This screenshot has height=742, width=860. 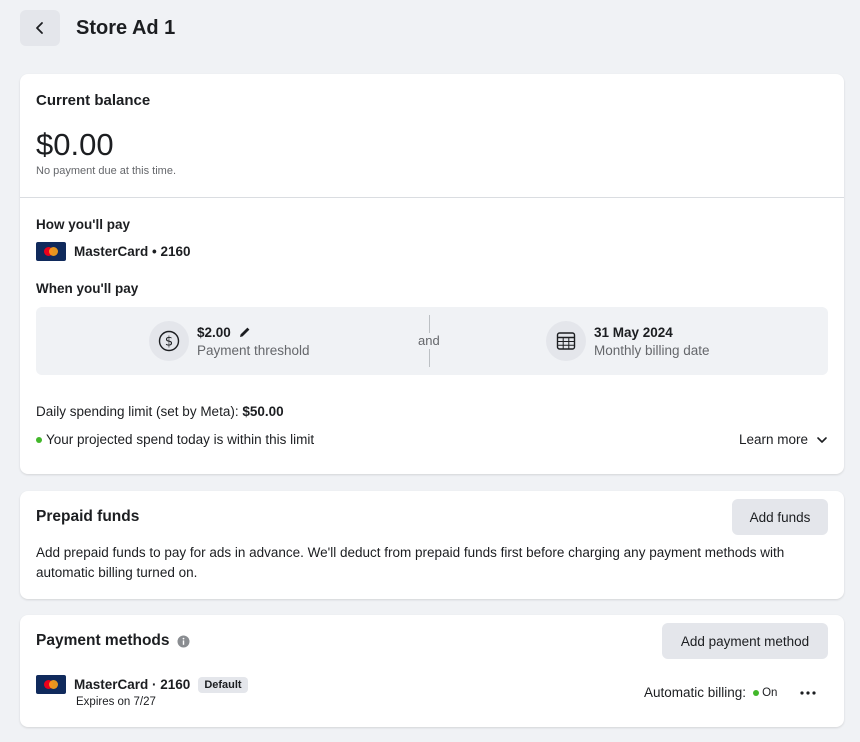 I want to click on balance-title: Current balance, so click(x=93, y=100).